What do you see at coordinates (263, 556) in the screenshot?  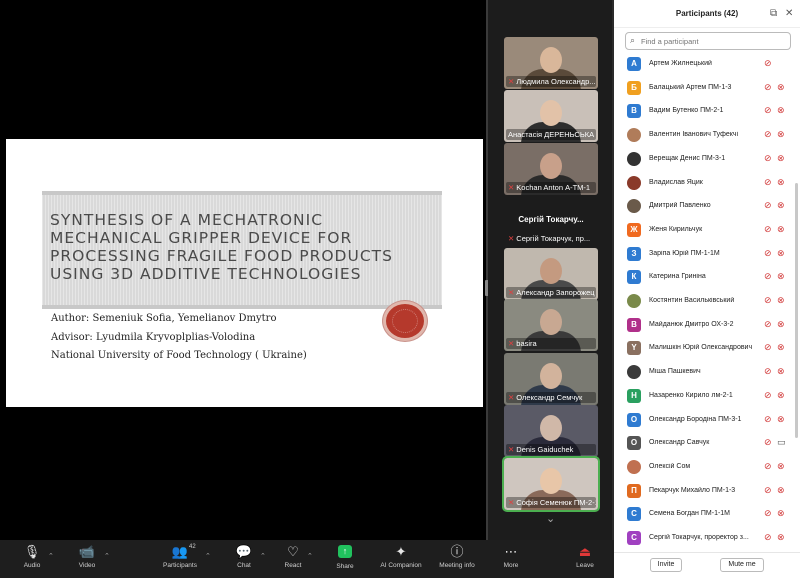 I see `chat-options-caret: ⌃` at bounding box center [263, 556].